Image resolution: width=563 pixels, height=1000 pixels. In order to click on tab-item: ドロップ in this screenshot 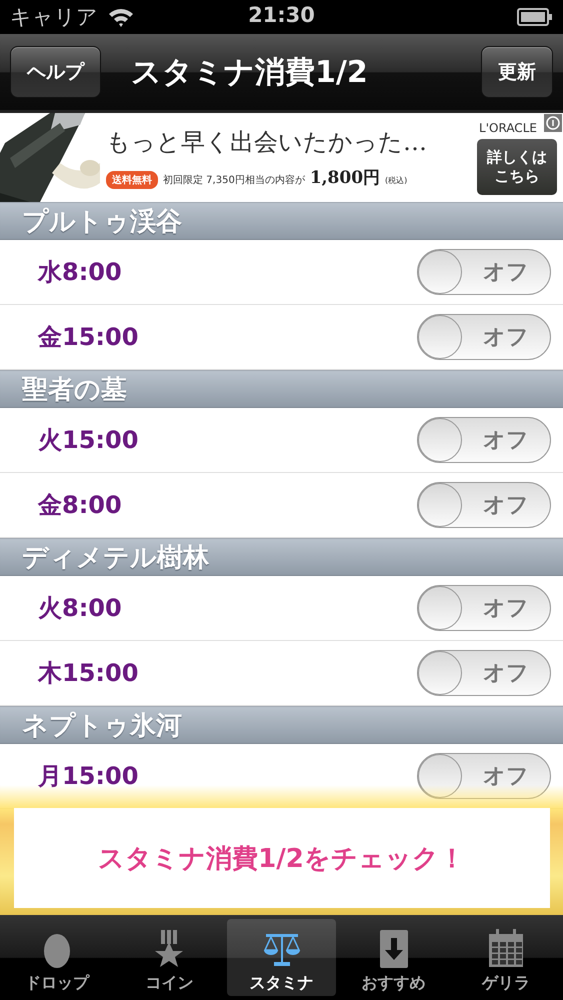, I will do `click(57, 957)`.